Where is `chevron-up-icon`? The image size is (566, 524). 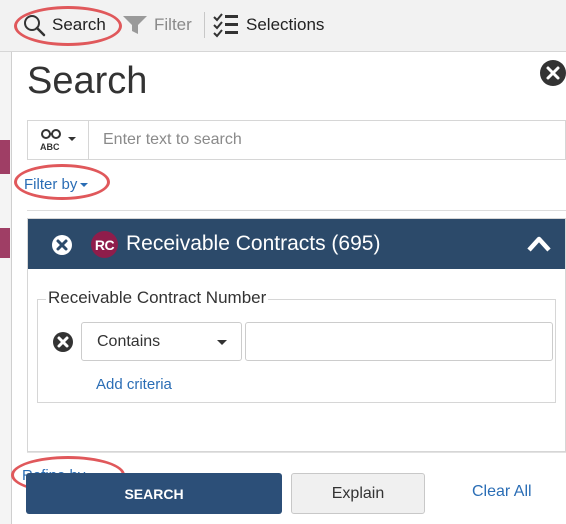 chevron-up-icon is located at coordinates (539, 244).